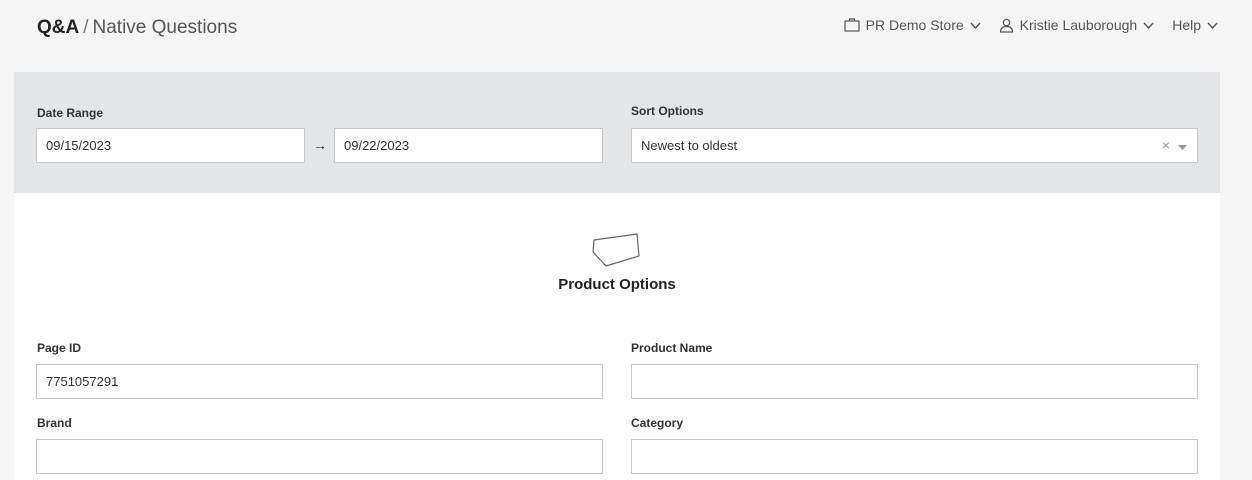 The image size is (1252, 480). I want to click on user-menu: Kristie Lauborough, so click(1077, 25).